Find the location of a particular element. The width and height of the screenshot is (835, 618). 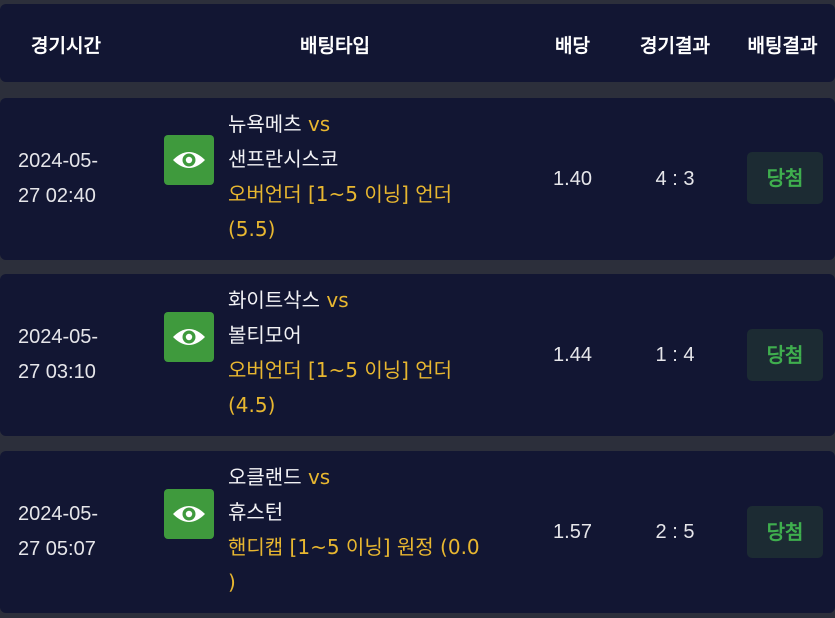

match-time: 2024-05- 27 03:10 is located at coordinates (75, 355).